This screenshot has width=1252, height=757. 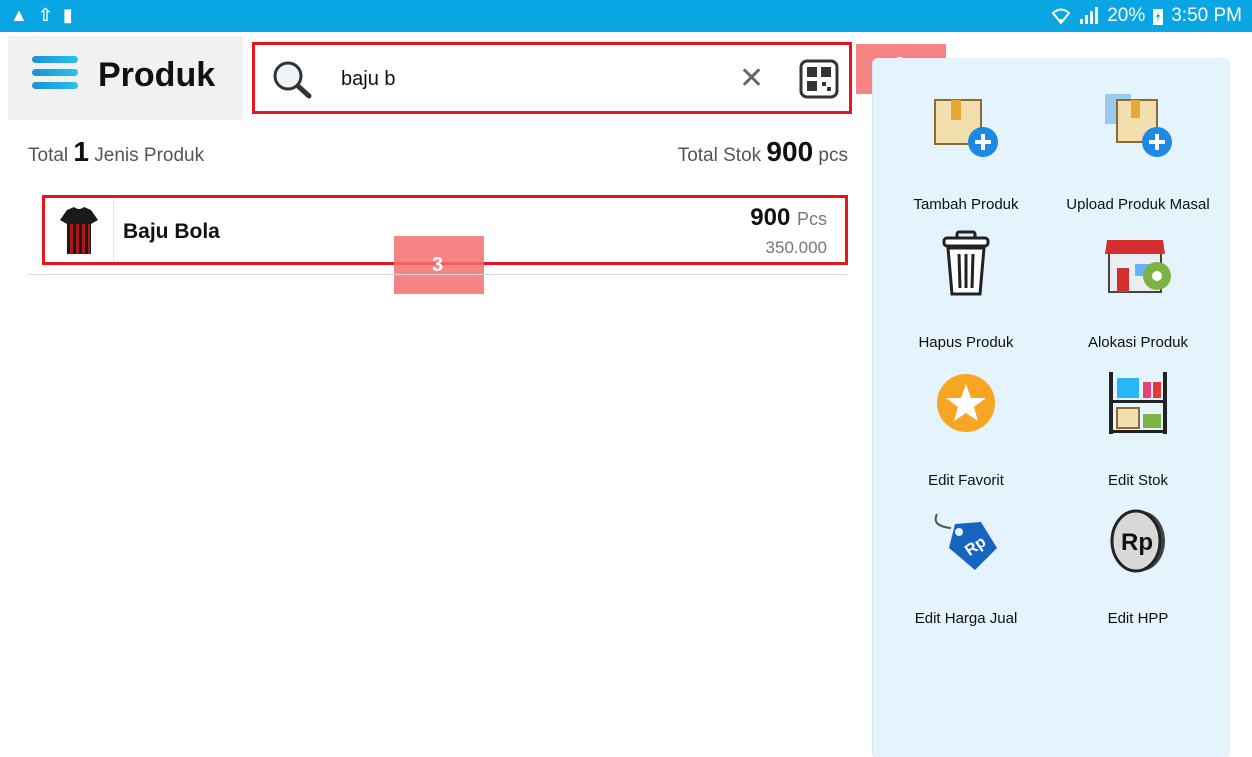 I want to click on total-products: Total 1 Jenis Produk, so click(x=116, y=152).